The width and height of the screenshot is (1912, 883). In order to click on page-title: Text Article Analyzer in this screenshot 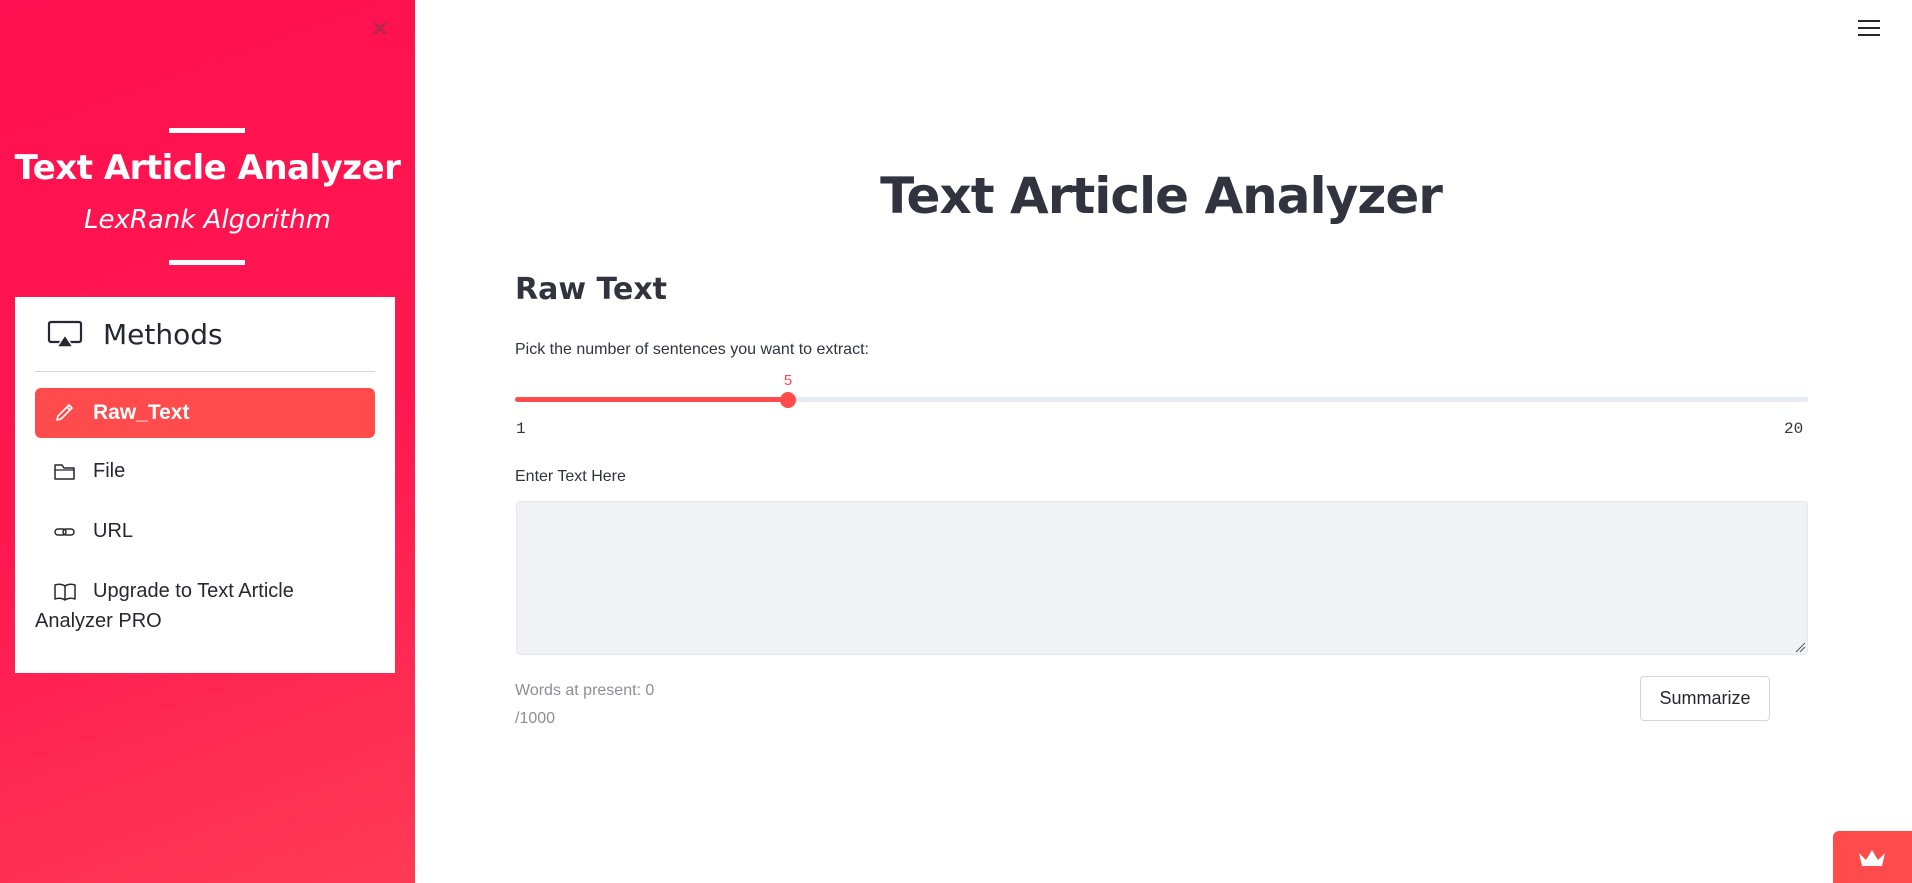, I will do `click(1161, 196)`.